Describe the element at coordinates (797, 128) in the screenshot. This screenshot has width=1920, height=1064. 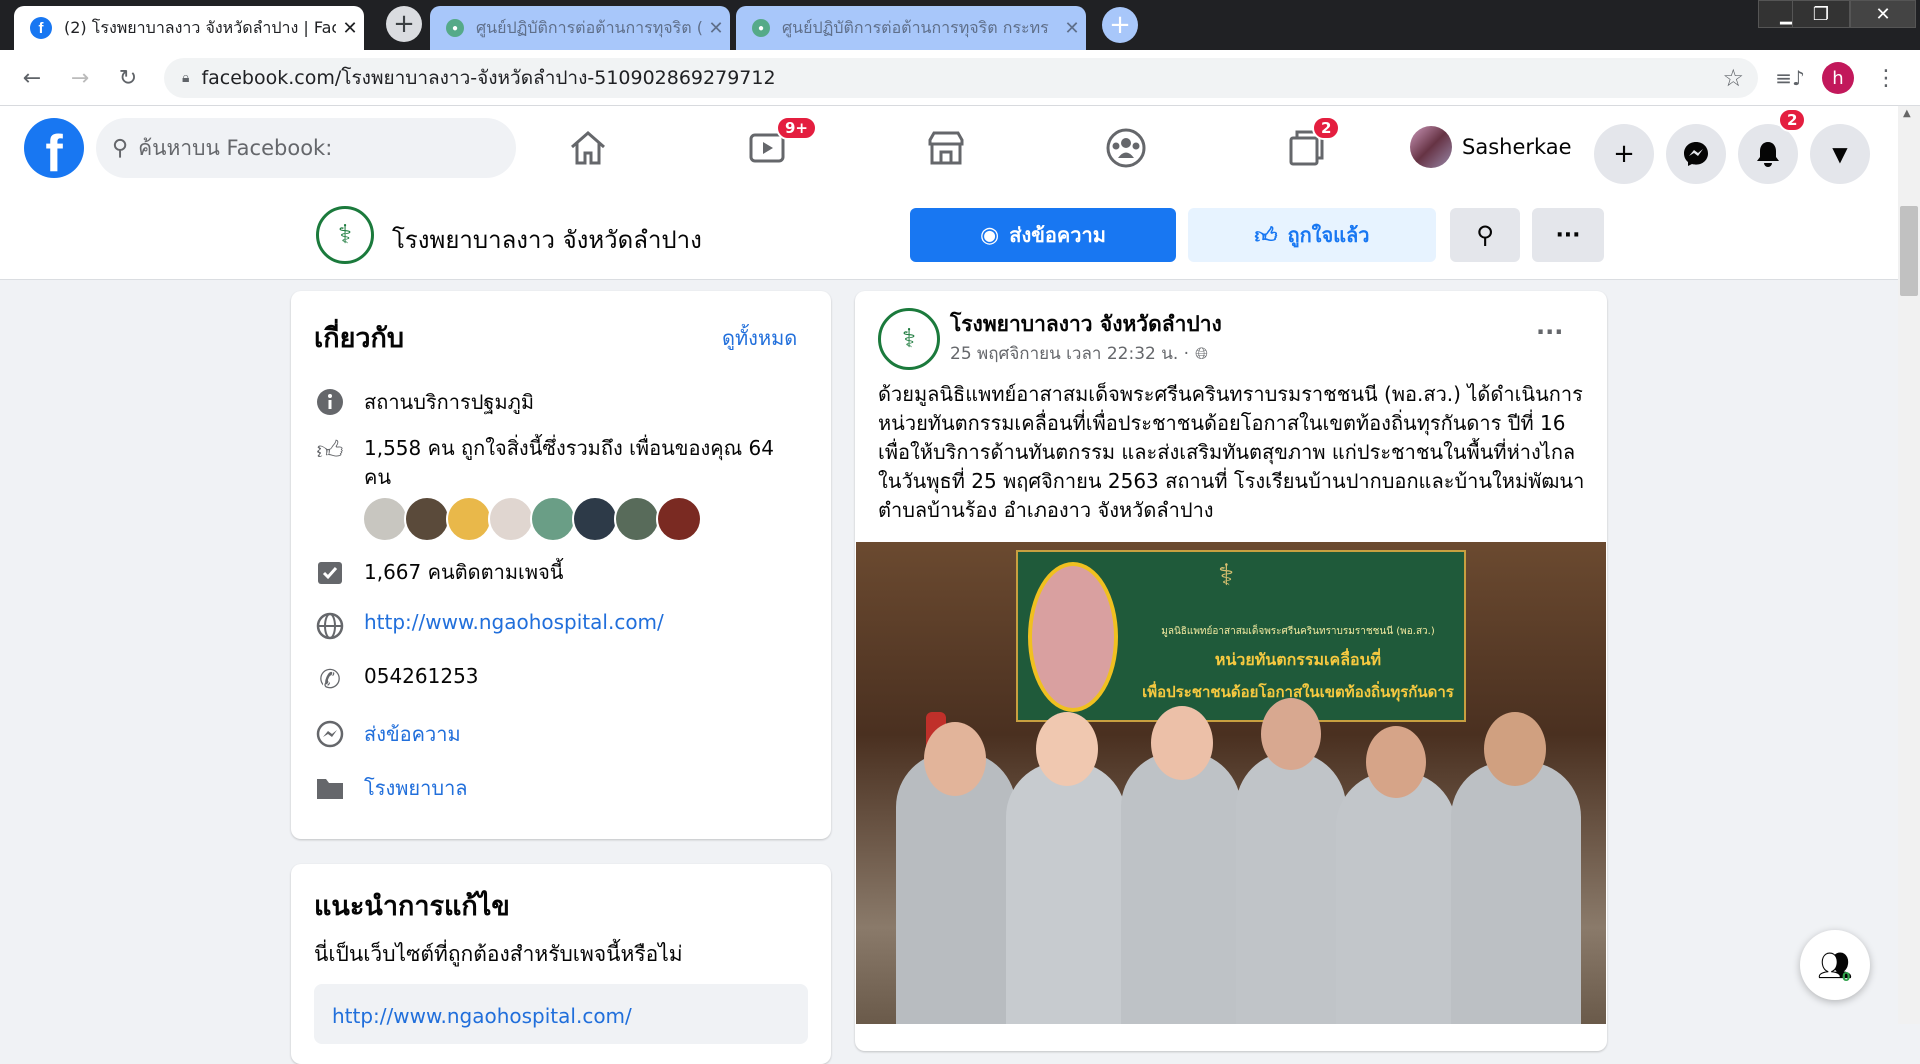
I see `watch-badge: 9+` at that location.